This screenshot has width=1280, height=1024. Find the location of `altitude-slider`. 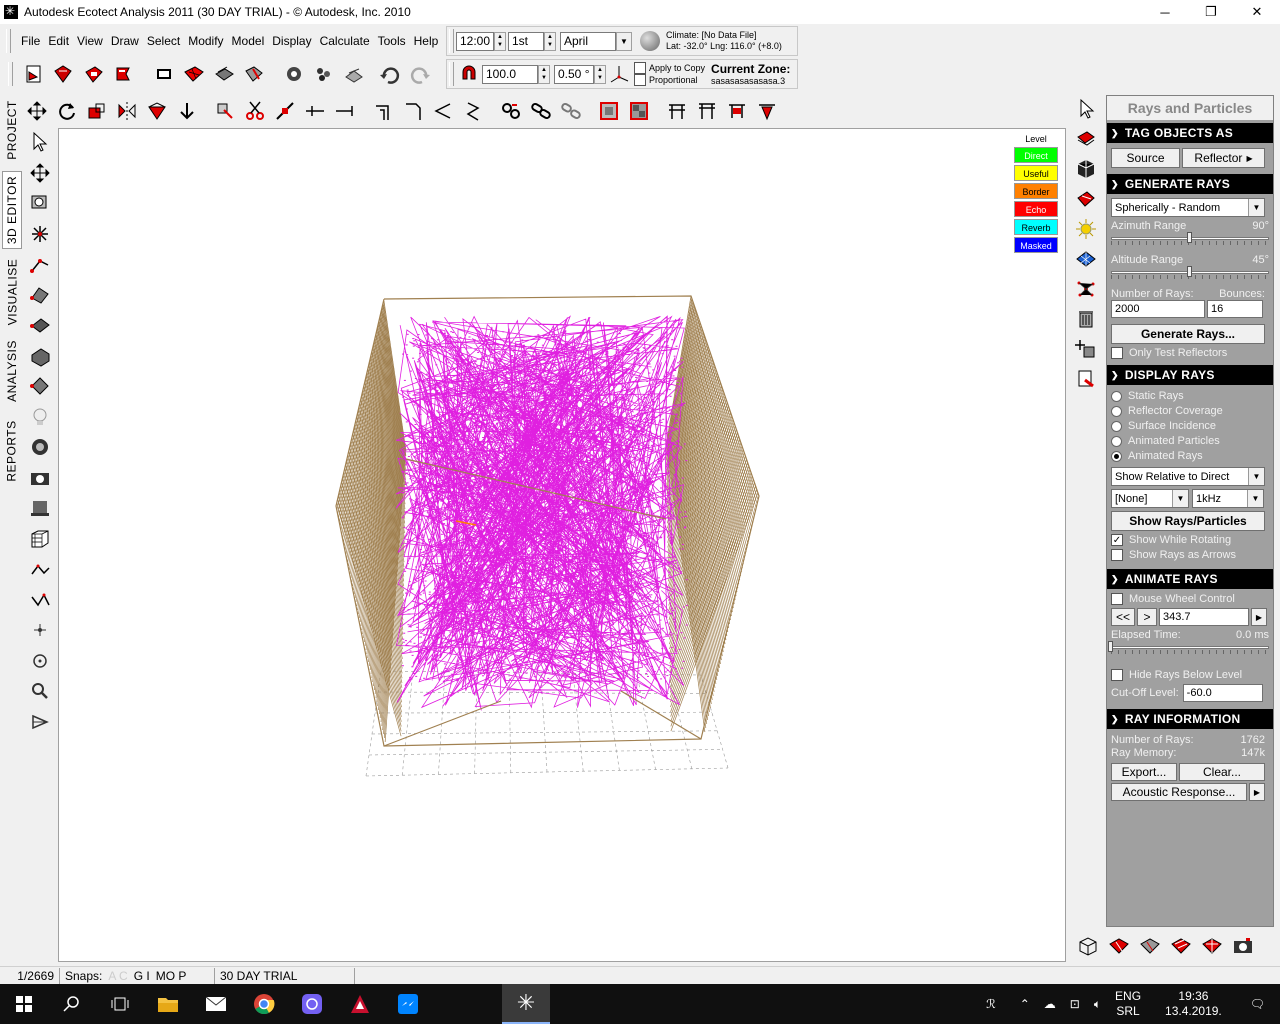

altitude-slider is located at coordinates (1190, 273).